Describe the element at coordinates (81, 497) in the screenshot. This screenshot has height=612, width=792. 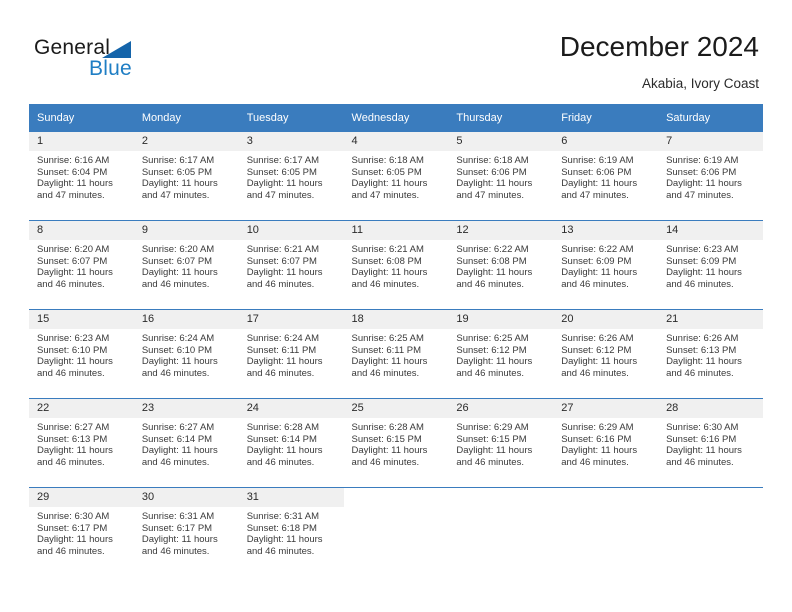
I see `day-number: 29` at that location.